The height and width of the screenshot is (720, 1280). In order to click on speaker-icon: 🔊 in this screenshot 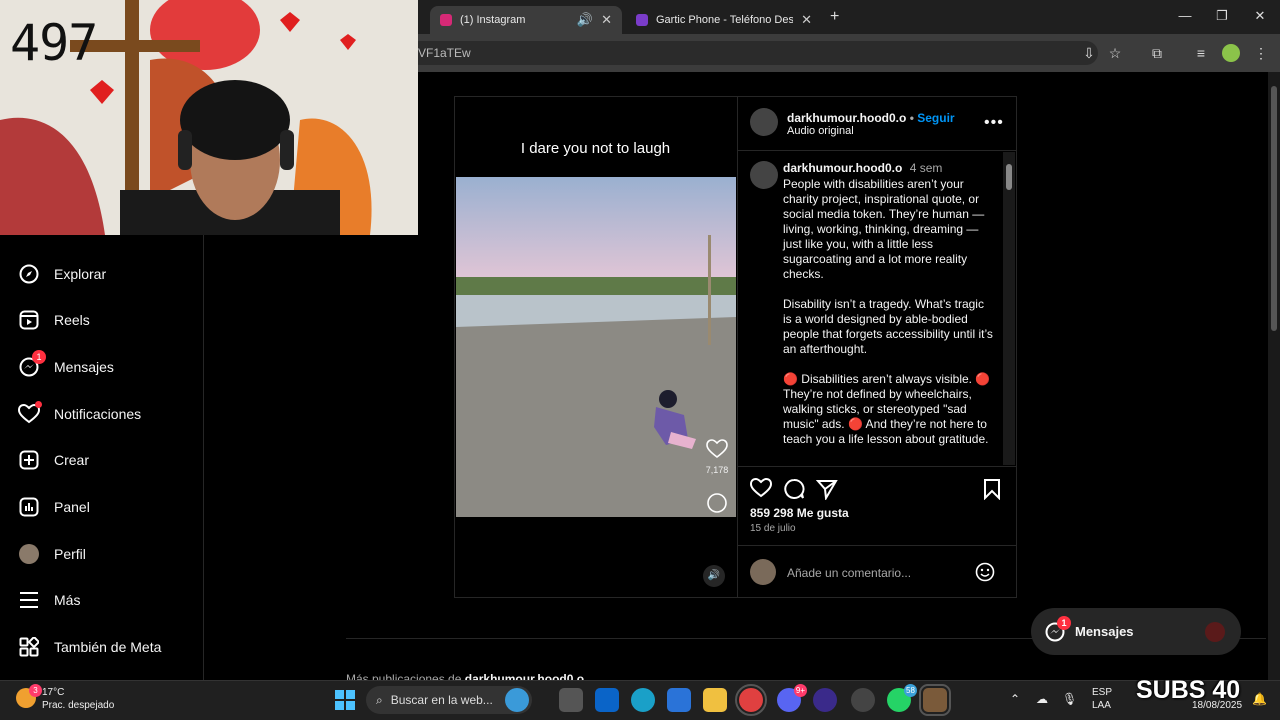, I will do `click(585, 20)`.